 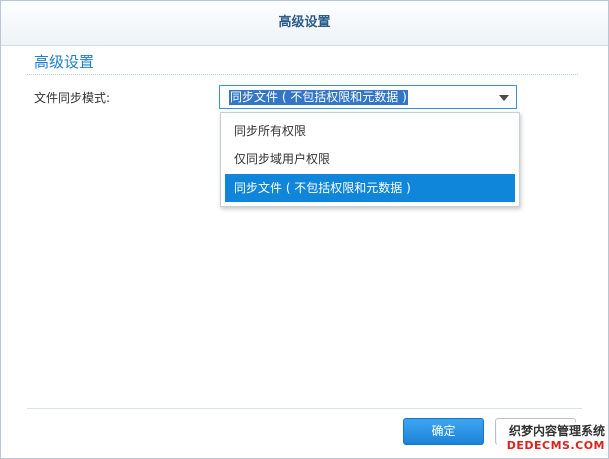 What do you see at coordinates (72, 98) in the screenshot?
I see `sync-mode-label: 文件同步模式:` at bounding box center [72, 98].